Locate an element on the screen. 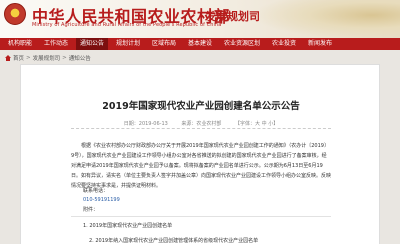  breadcrumb-home: 首页 is located at coordinates (18, 58).